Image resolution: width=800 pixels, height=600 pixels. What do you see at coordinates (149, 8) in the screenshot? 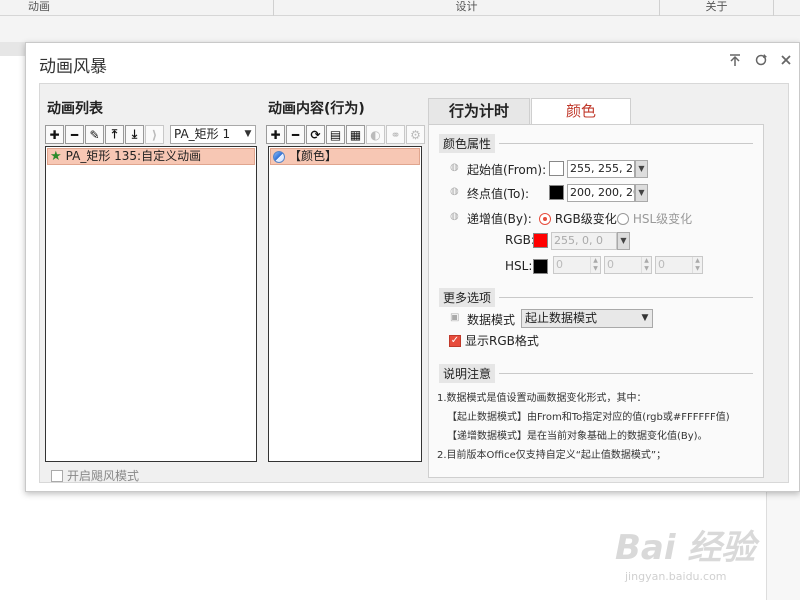
I see `ribbon-tab-animation: 动画` at bounding box center [149, 8].